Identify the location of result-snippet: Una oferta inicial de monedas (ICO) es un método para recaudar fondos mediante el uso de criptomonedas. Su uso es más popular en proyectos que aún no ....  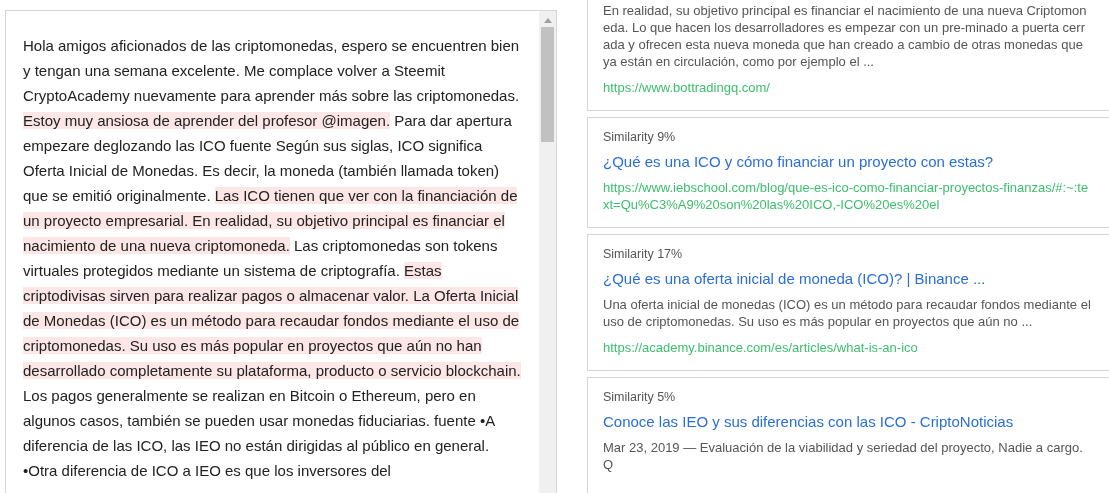
(847, 313).